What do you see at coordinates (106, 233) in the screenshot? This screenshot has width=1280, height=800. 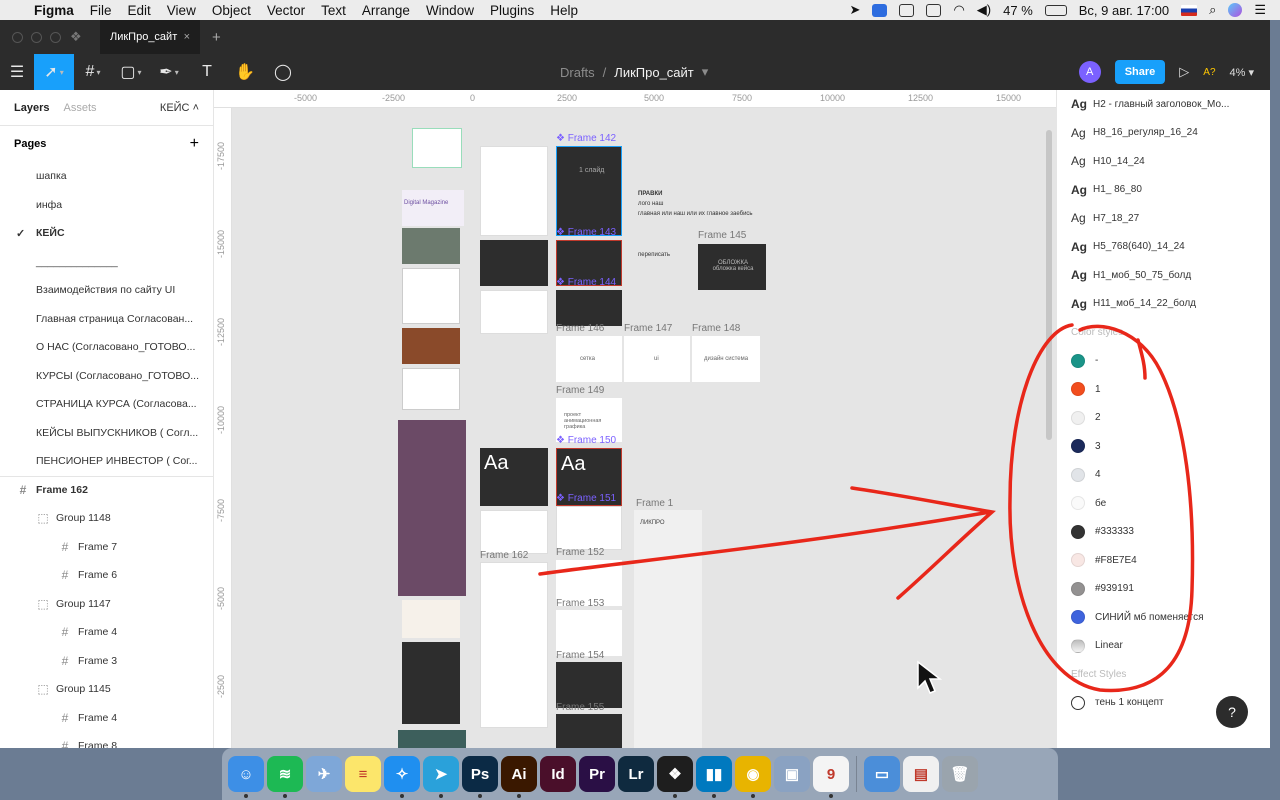 I see `page-item: ✓ КЕЙС` at bounding box center [106, 233].